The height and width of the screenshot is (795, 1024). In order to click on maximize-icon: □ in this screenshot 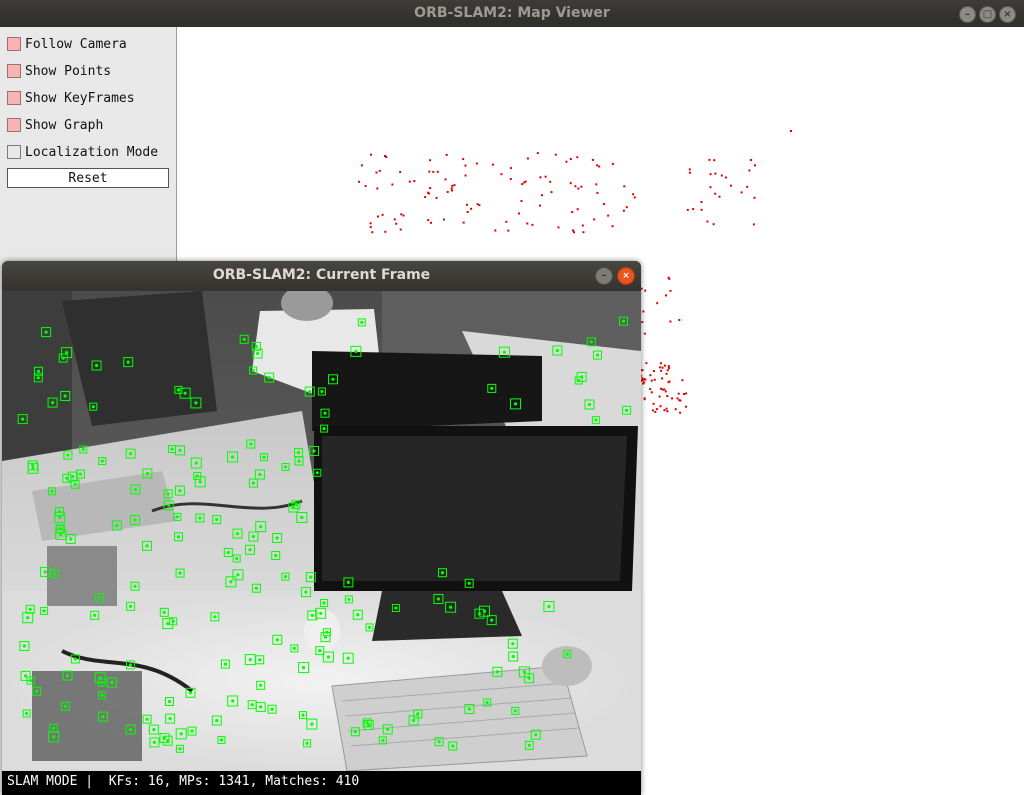, I will do `click(987, 14)`.